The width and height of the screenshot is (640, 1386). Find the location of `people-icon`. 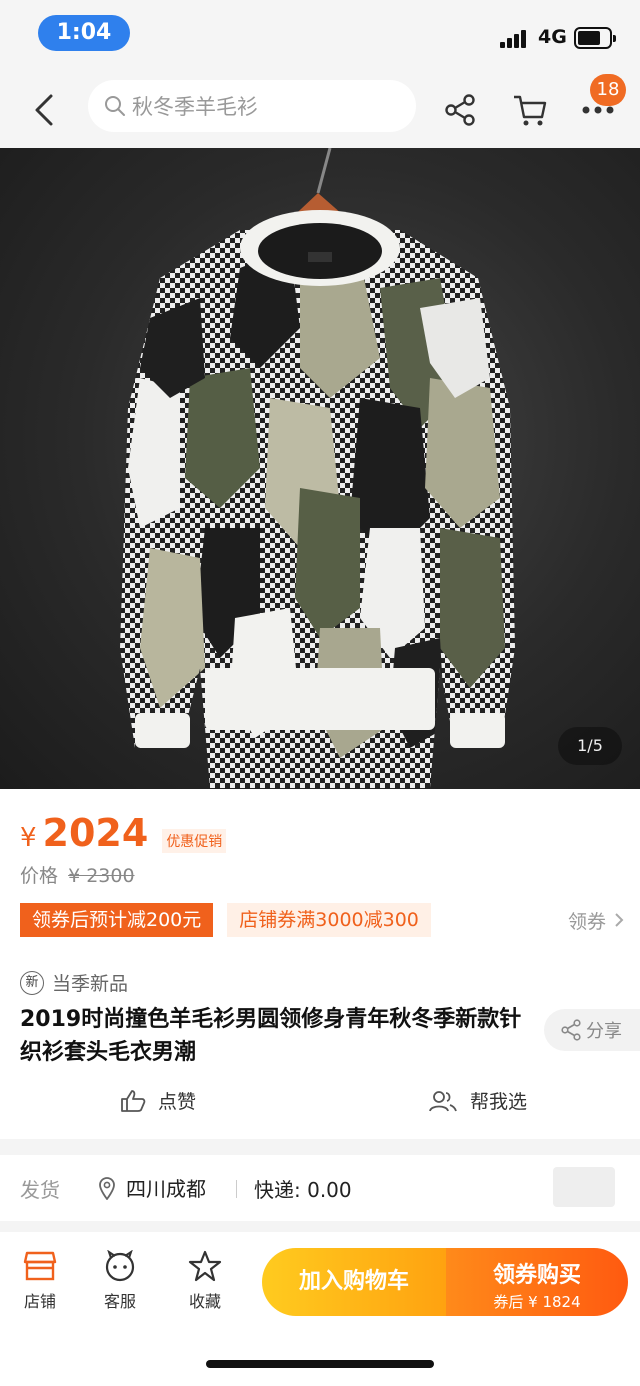

people-icon is located at coordinates (443, 1100).